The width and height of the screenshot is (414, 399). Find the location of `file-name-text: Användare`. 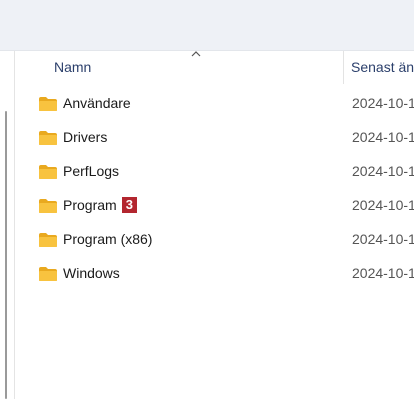

file-name-text: Användare is located at coordinates (97, 103).